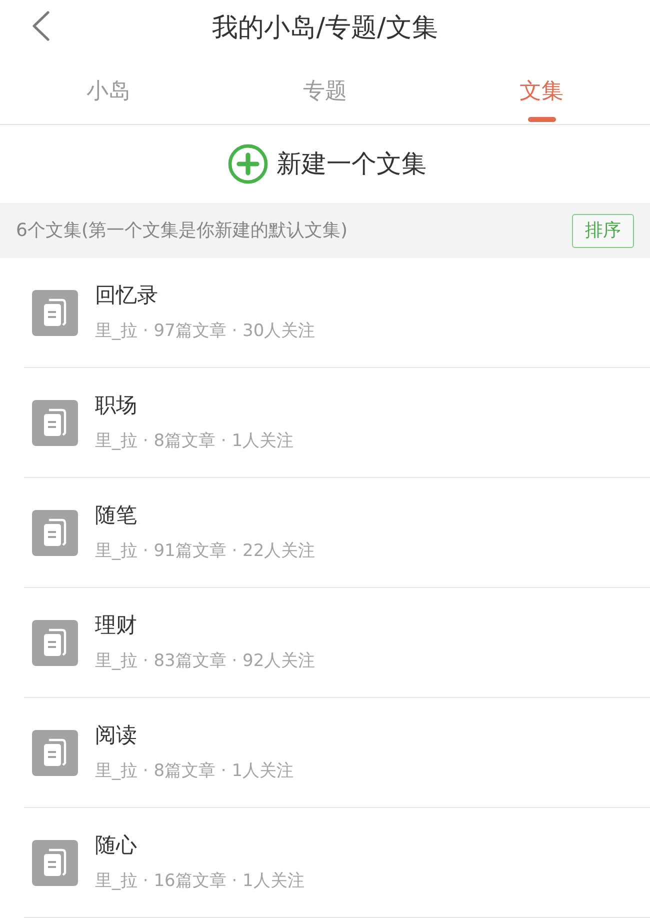  I want to click on back-icon, so click(41, 26).